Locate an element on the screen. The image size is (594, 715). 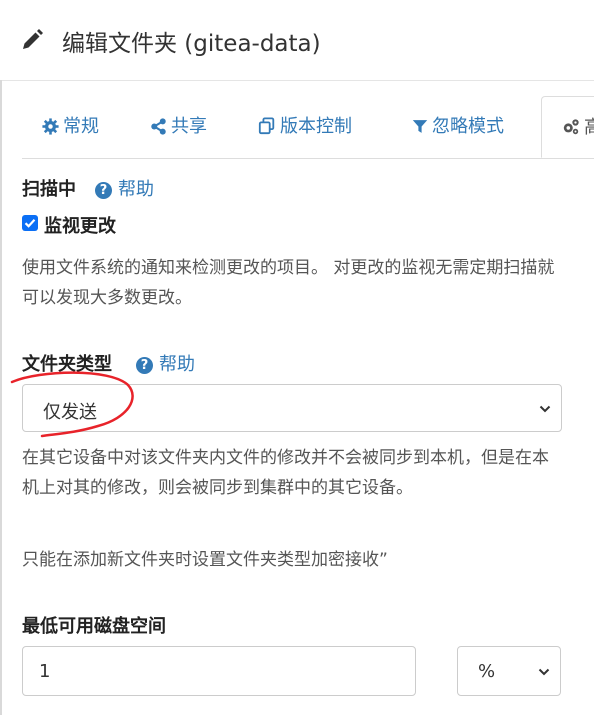
min-disk-space-unit-value: % is located at coordinates (487, 671).